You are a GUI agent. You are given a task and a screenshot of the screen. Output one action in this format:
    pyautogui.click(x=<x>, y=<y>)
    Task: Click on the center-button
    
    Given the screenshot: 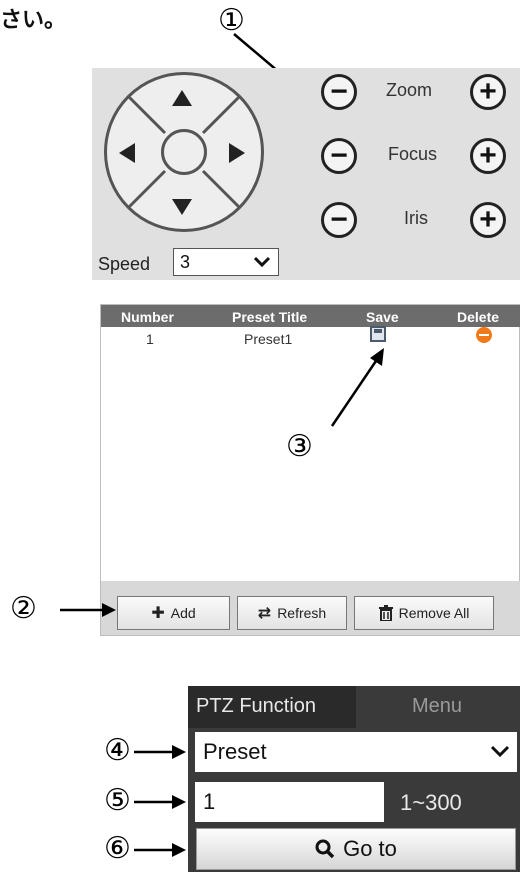 What is the action you would take?
    pyautogui.click(x=184, y=152)
    